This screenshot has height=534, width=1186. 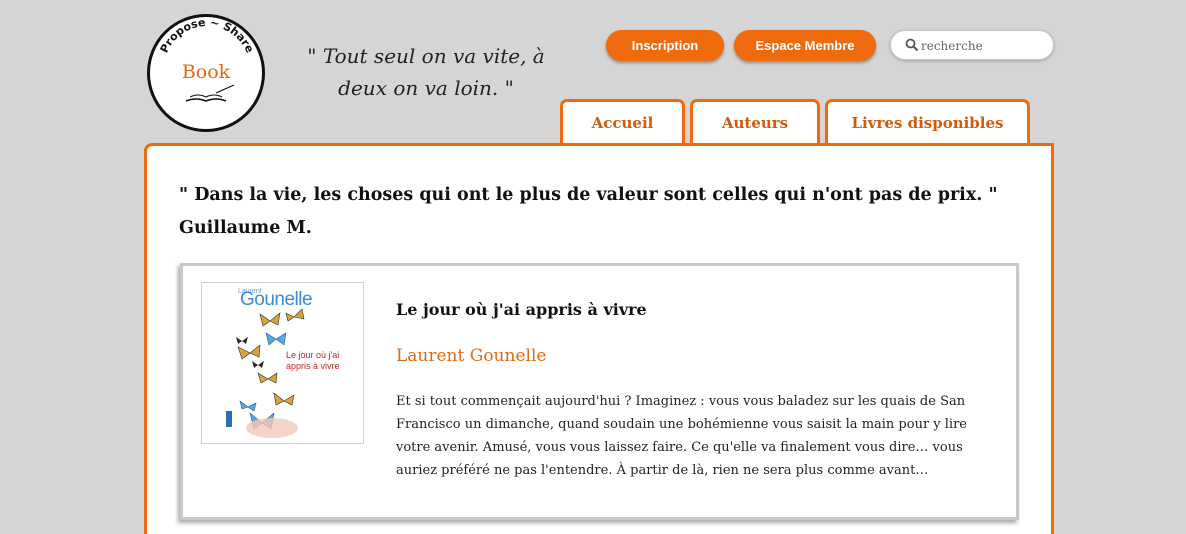 I want to click on logo-tagline: Propose ~ Share, so click(x=207, y=36).